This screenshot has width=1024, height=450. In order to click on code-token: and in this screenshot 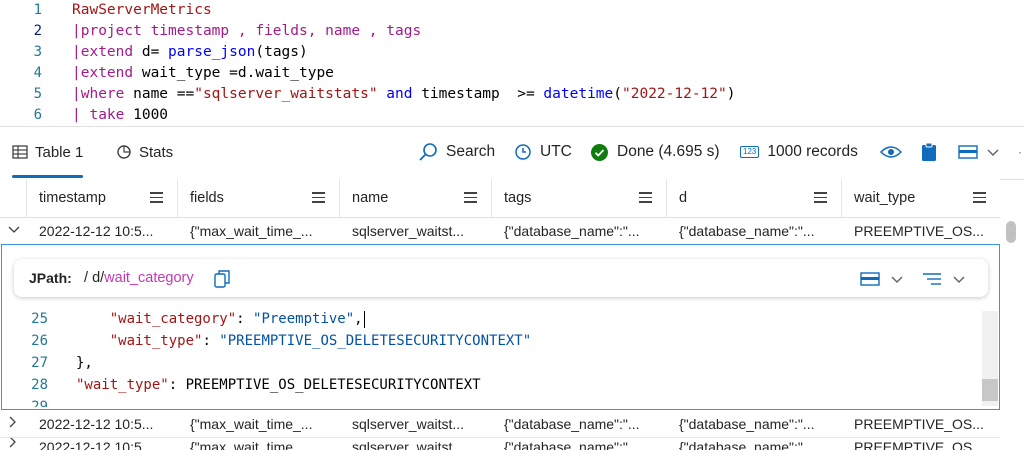, I will do `click(399, 94)`.